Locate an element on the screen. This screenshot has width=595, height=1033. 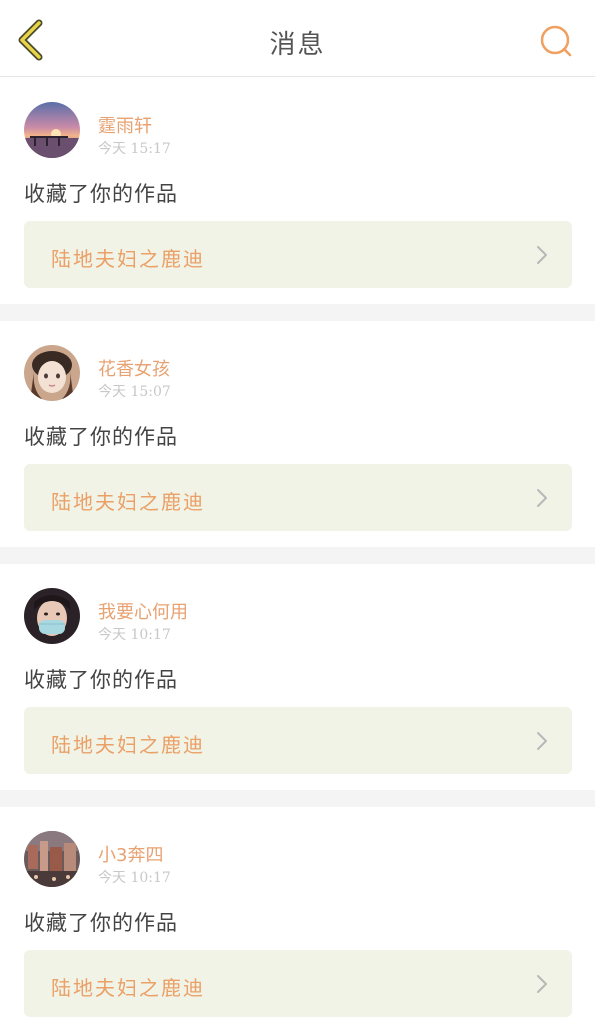
sunset-avatar is located at coordinates (52, 130).